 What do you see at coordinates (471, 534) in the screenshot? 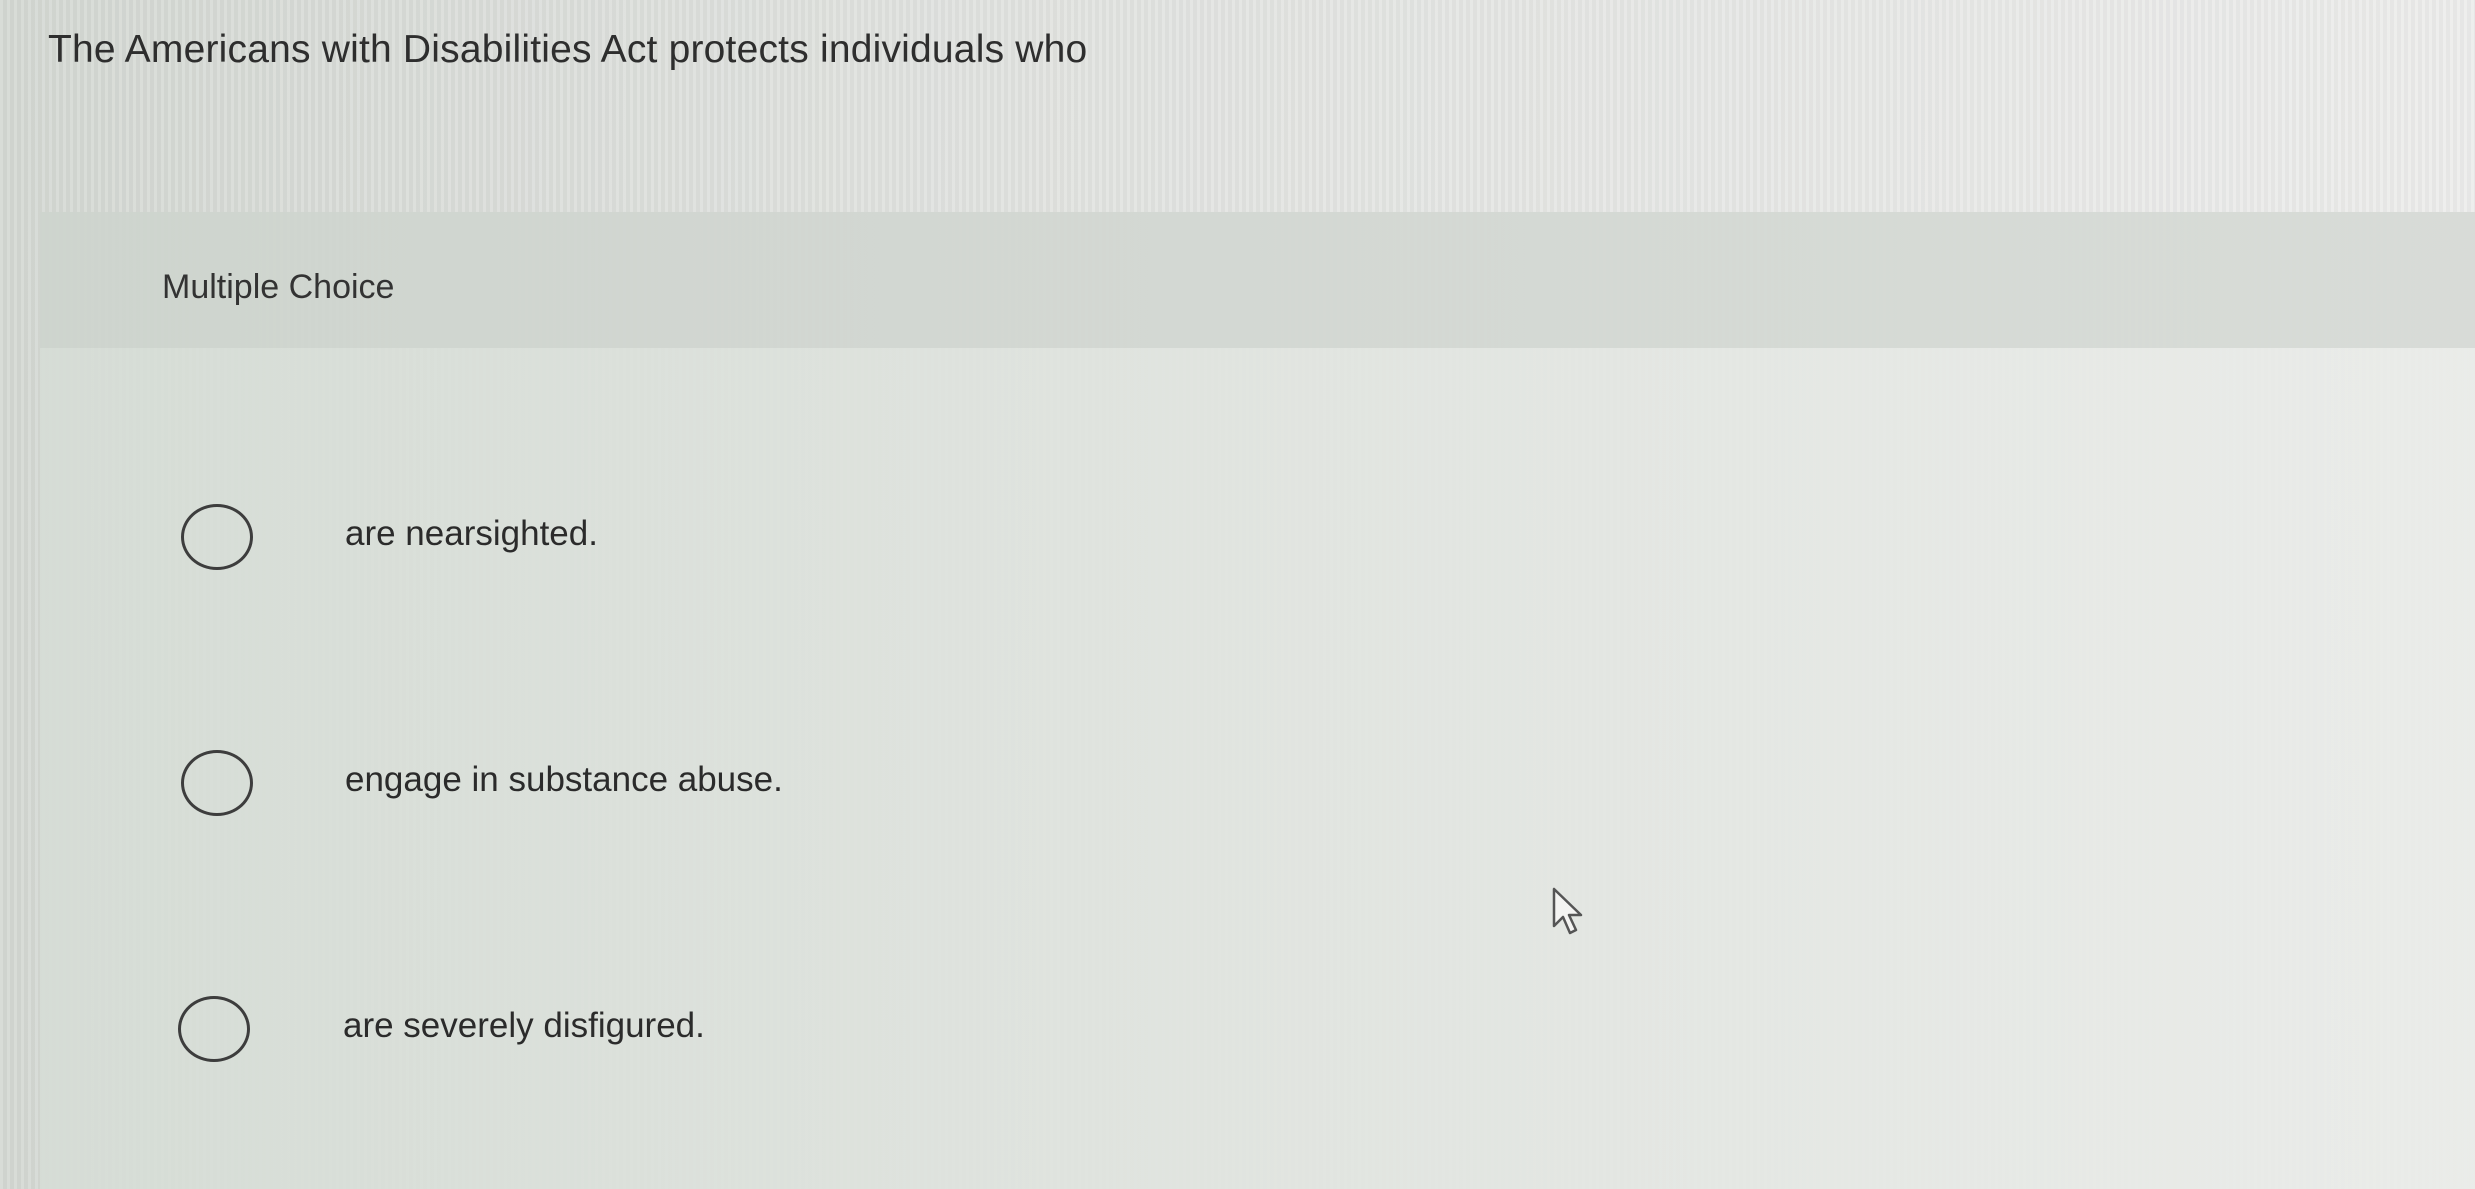
I see `choice-label: are nearsighted.` at bounding box center [471, 534].